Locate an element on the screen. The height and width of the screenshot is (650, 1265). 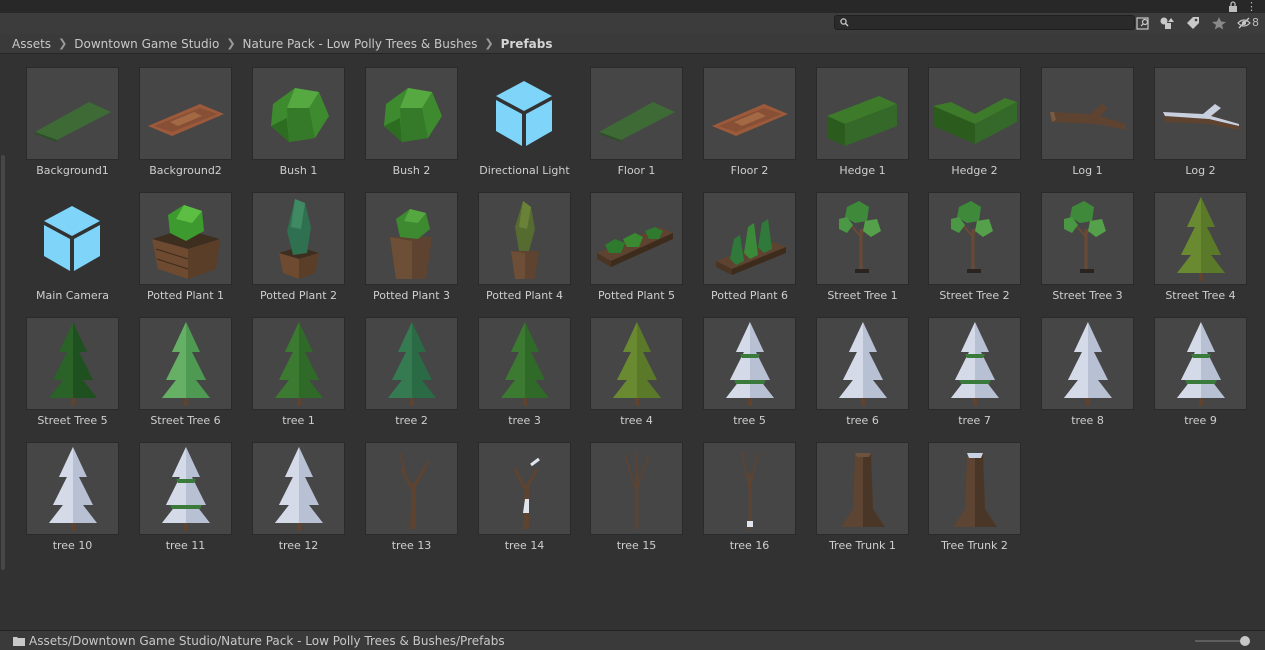
asset-tile-tree-2: tree 2 is located at coordinates (420, 378).